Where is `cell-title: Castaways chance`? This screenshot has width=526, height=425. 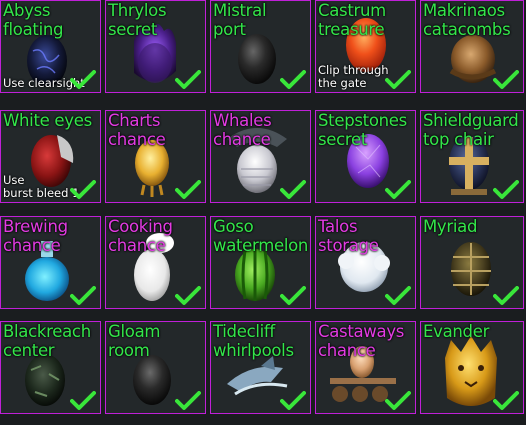 cell-title: Castaways chance is located at coordinates (361, 341).